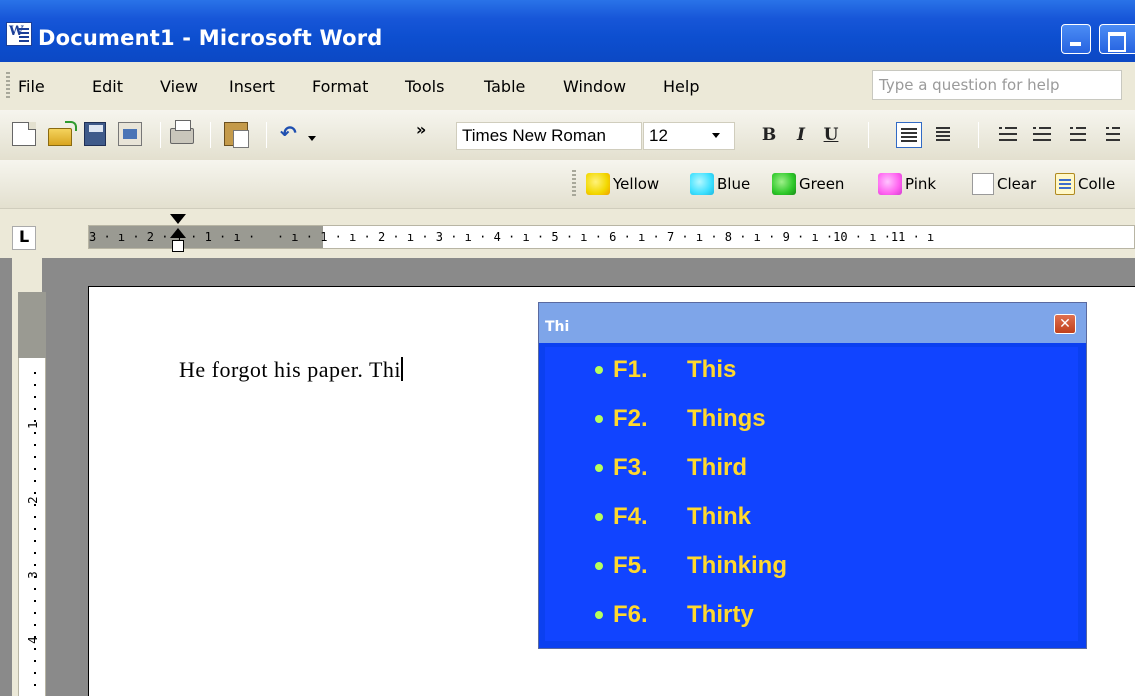 The height and width of the screenshot is (696, 1135). I want to click on suggestion-item: F2. Things, so click(680, 419).